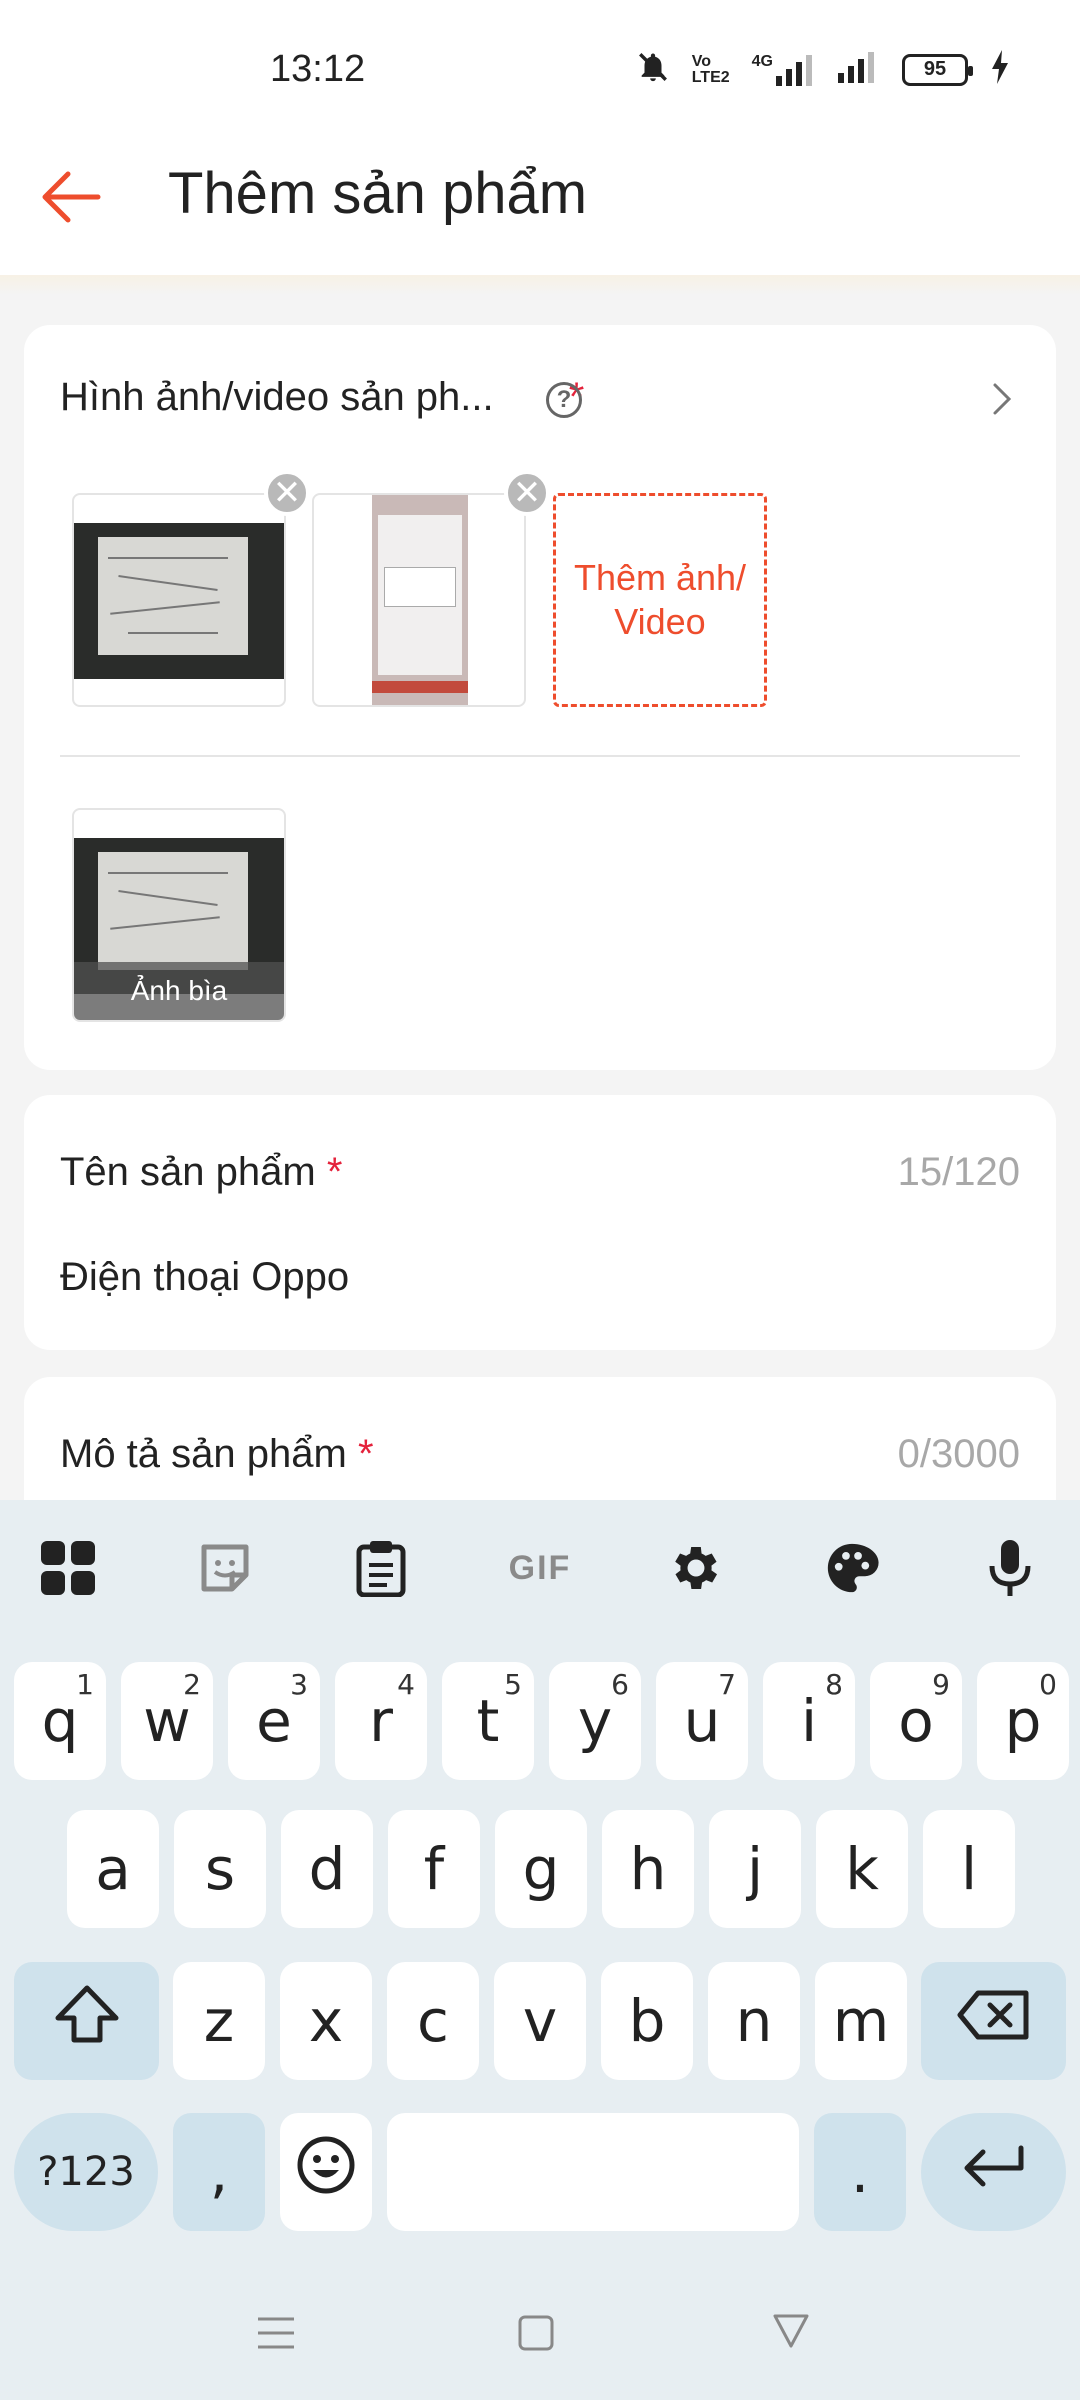 The width and height of the screenshot is (1080, 2400). Describe the element at coordinates (322, 397) in the screenshot. I see `media-section-title: Hình ảnh/video sản ph... *` at that location.